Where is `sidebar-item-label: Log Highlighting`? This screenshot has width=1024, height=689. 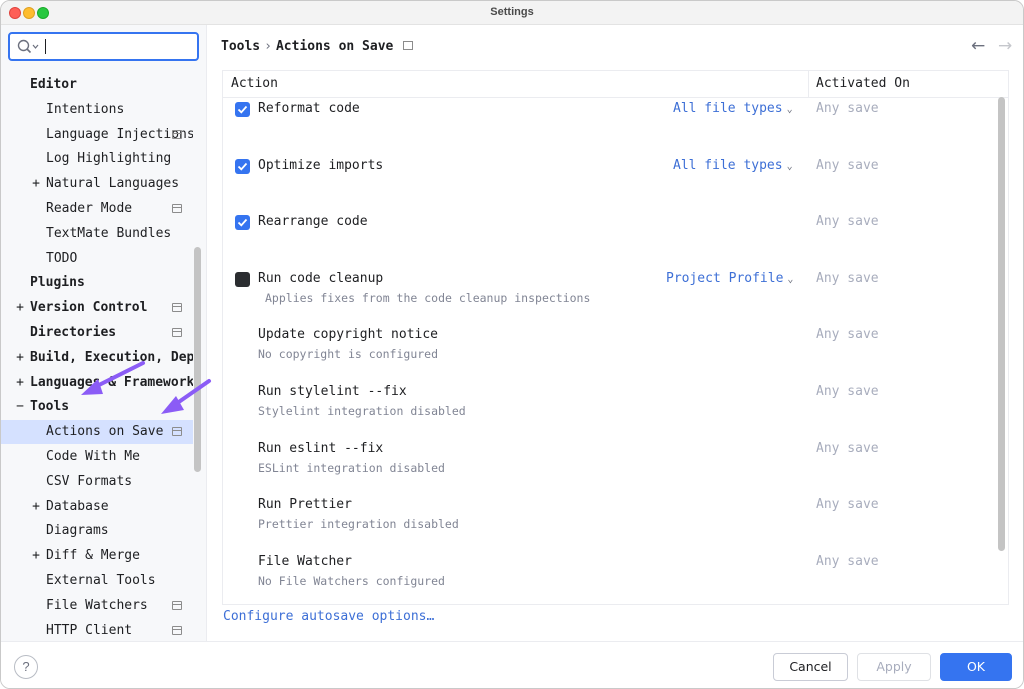 sidebar-item-label: Log Highlighting is located at coordinates (109, 159).